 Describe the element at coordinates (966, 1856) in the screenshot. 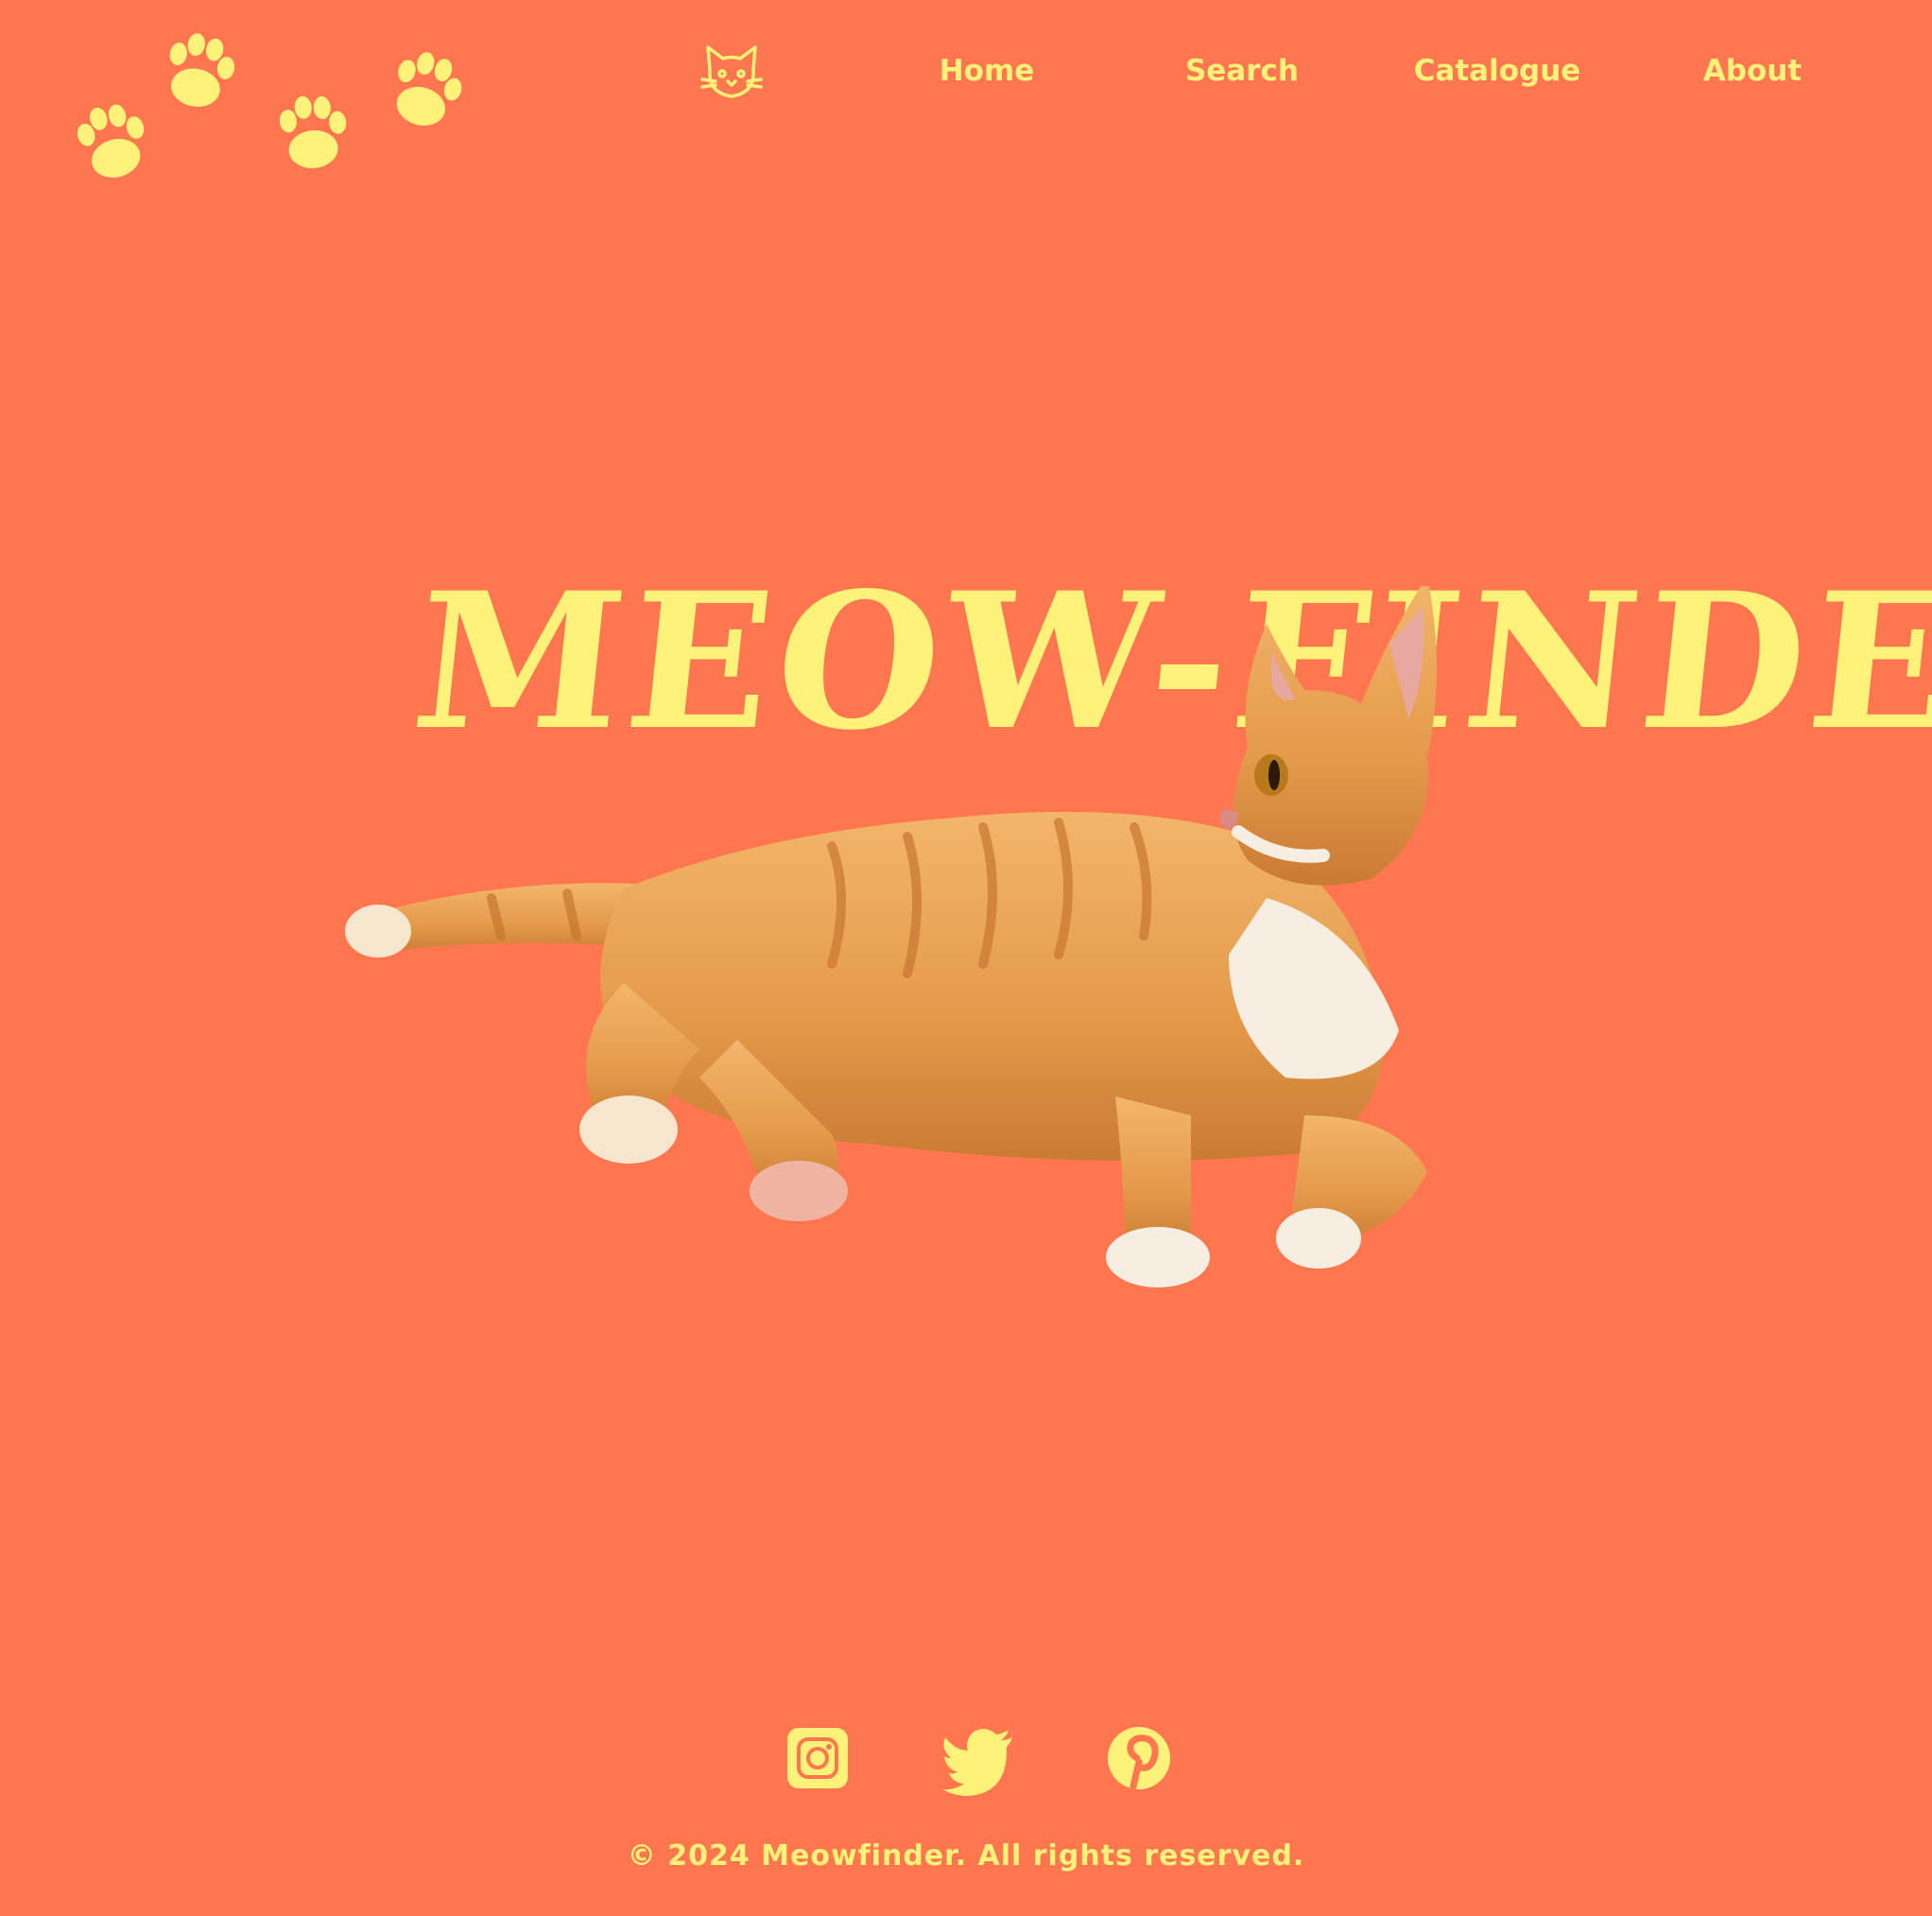

I see `copyright: © 2024 Meowfinder. All rights reserved.` at that location.